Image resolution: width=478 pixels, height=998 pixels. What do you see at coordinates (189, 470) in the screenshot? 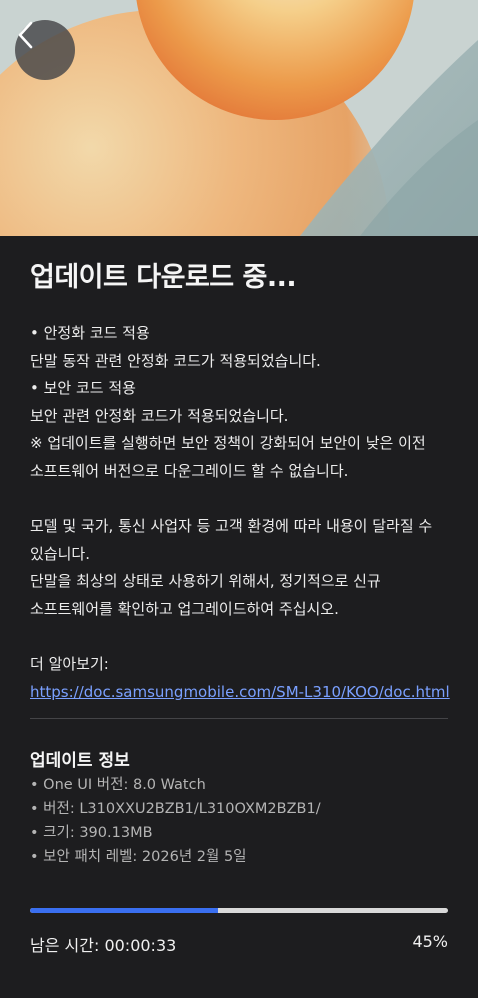
I see `note-line: 소프트웨어 버전으로 다운그레이드 할 수 없습니다.` at bounding box center [189, 470].